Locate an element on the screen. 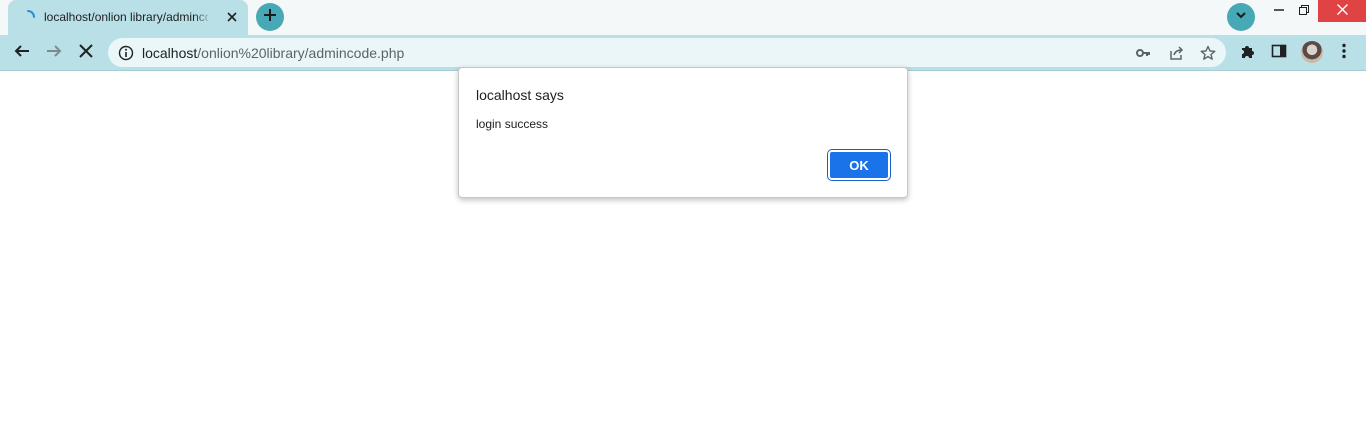 Image resolution: width=1366 pixels, height=421 pixels. tab-title-fade is located at coordinates (203, 17).